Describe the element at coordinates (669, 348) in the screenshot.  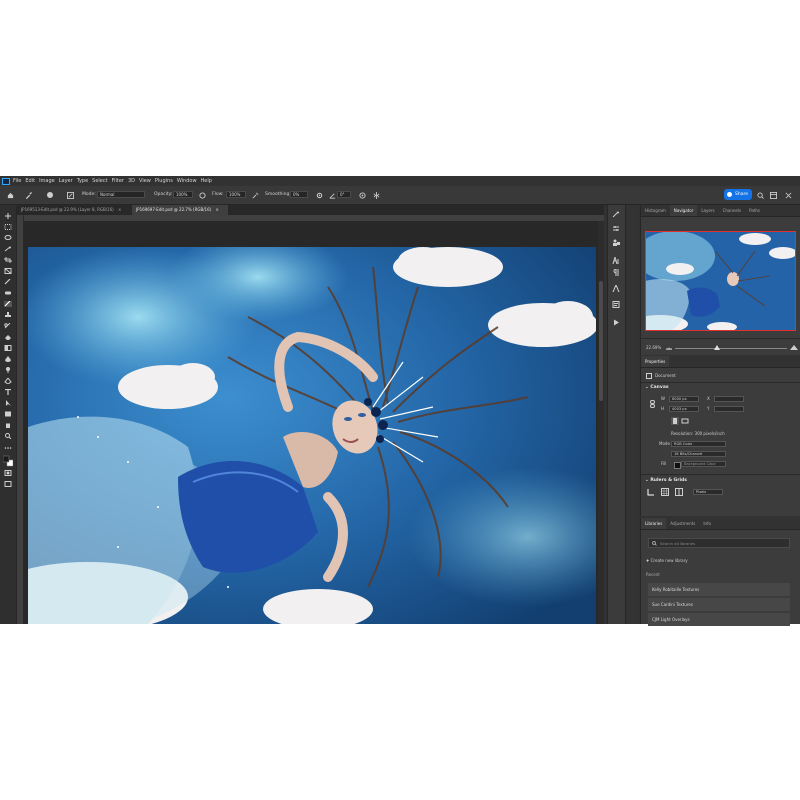
I see `zoom-out-icon` at that location.